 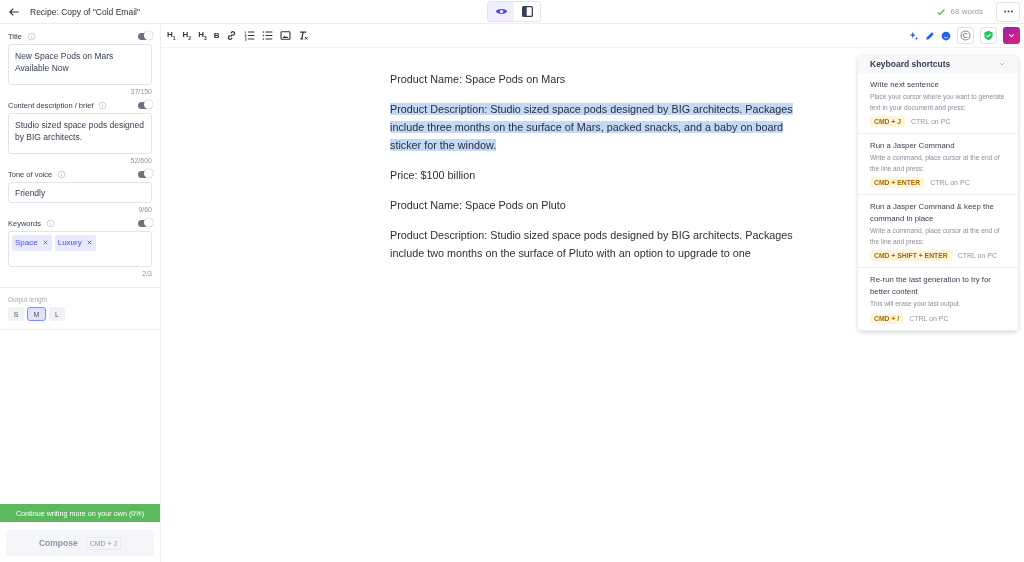 I want to click on format-button: H$_{3}$, so click(x=202, y=35).